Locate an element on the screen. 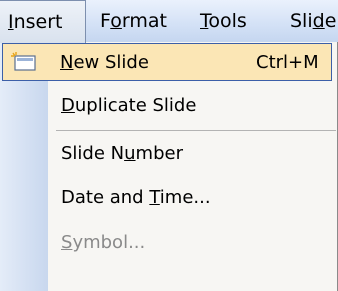  menu-item-slide-number: Slide Number is located at coordinates (168, 154).